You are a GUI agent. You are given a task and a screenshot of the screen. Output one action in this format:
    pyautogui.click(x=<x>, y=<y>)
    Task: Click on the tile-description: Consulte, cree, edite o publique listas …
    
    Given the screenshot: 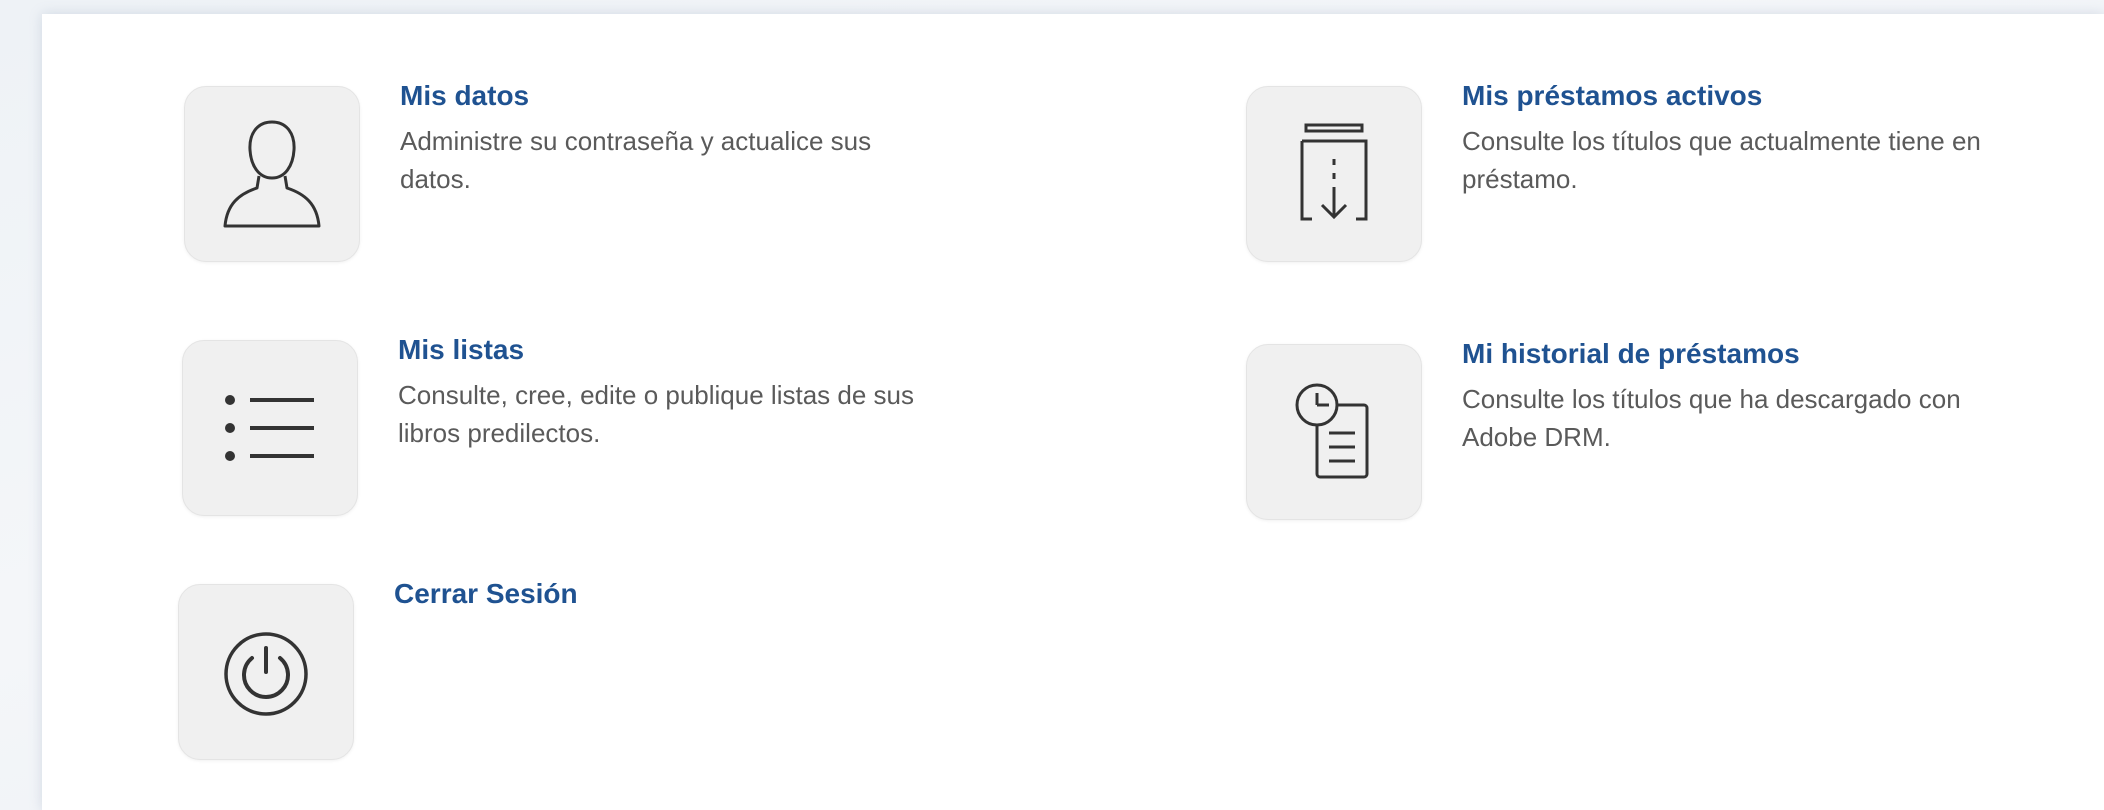 What is the action you would take?
    pyautogui.click(x=656, y=414)
    